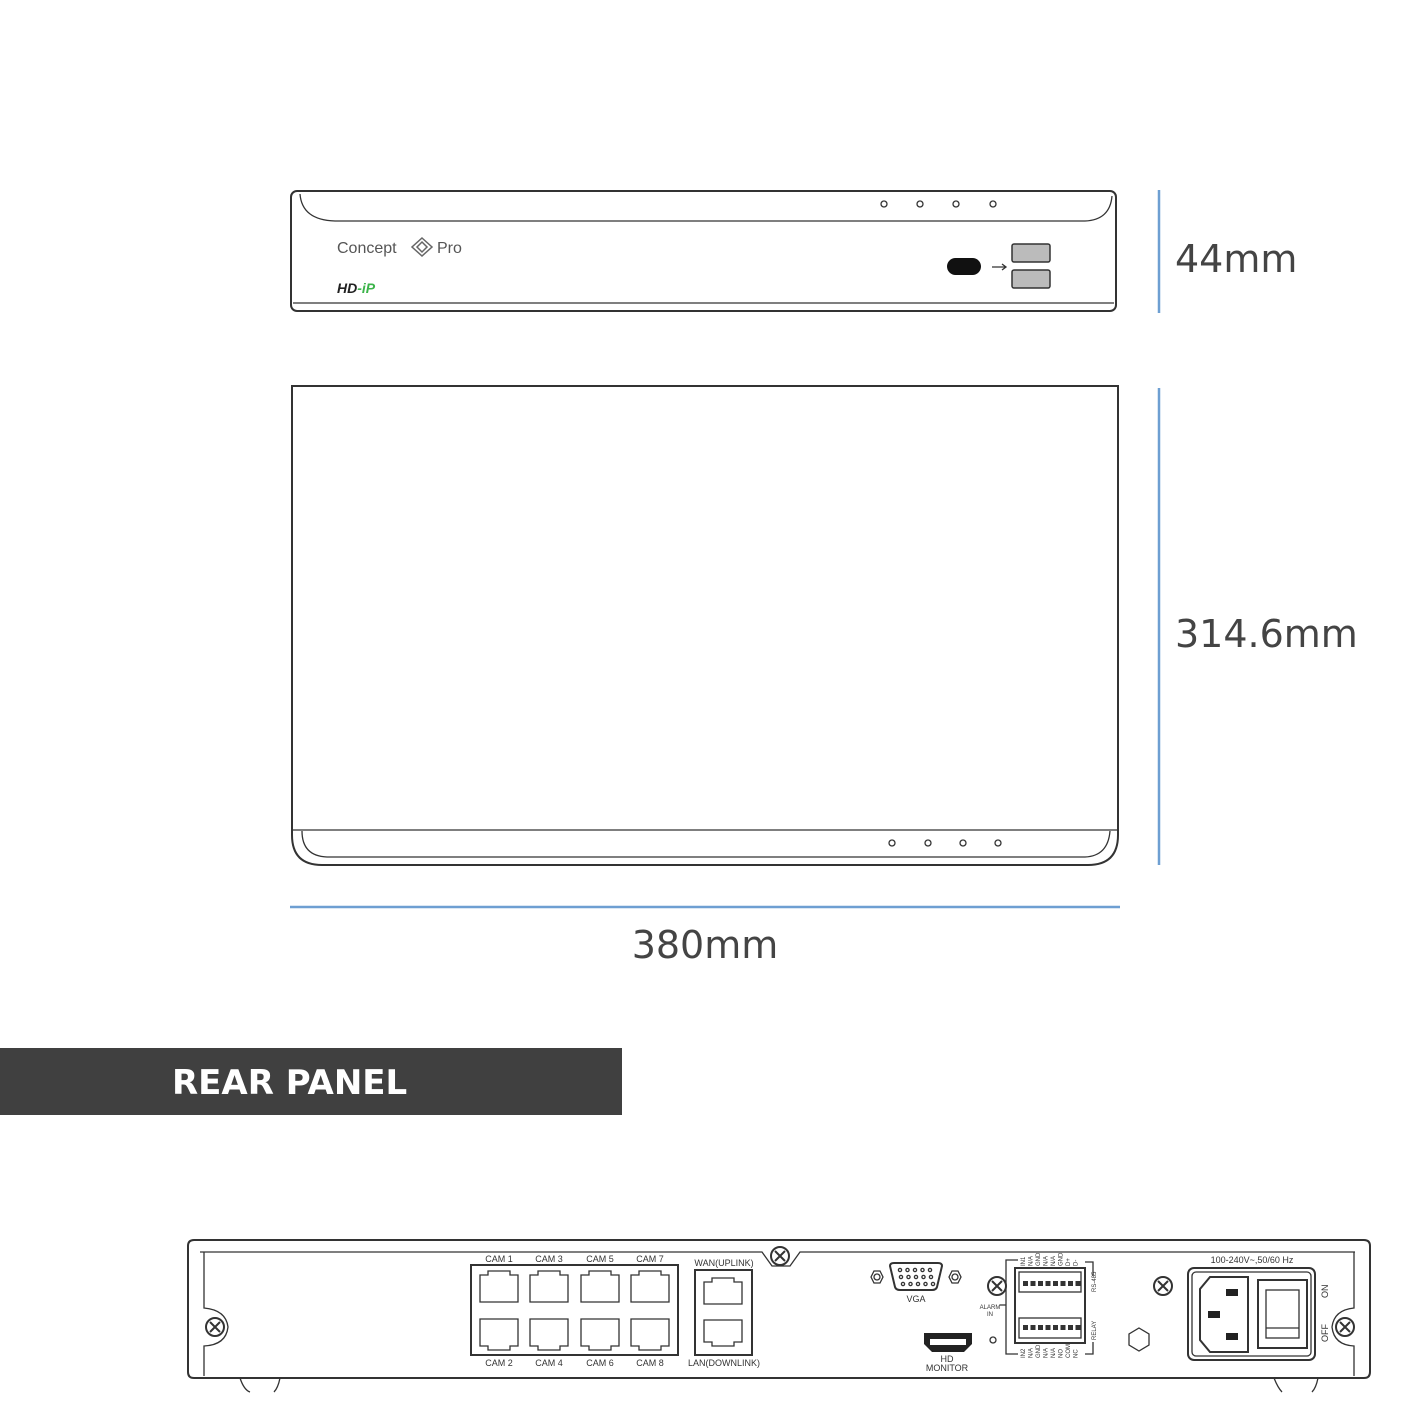 This screenshot has width=1408, height=1426. Describe the element at coordinates (1031, 253) in the screenshot. I see `usb-port-top` at that location.